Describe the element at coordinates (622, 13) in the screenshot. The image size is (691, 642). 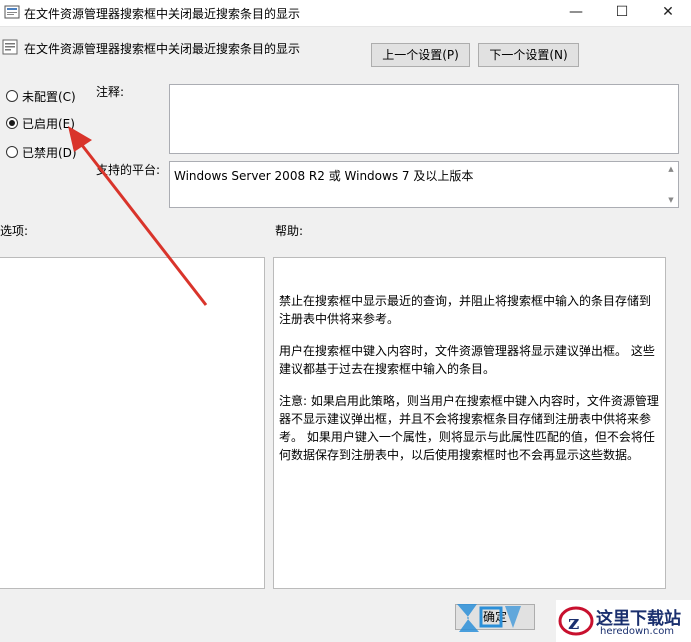
I see `maximize-button: ☐` at that location.